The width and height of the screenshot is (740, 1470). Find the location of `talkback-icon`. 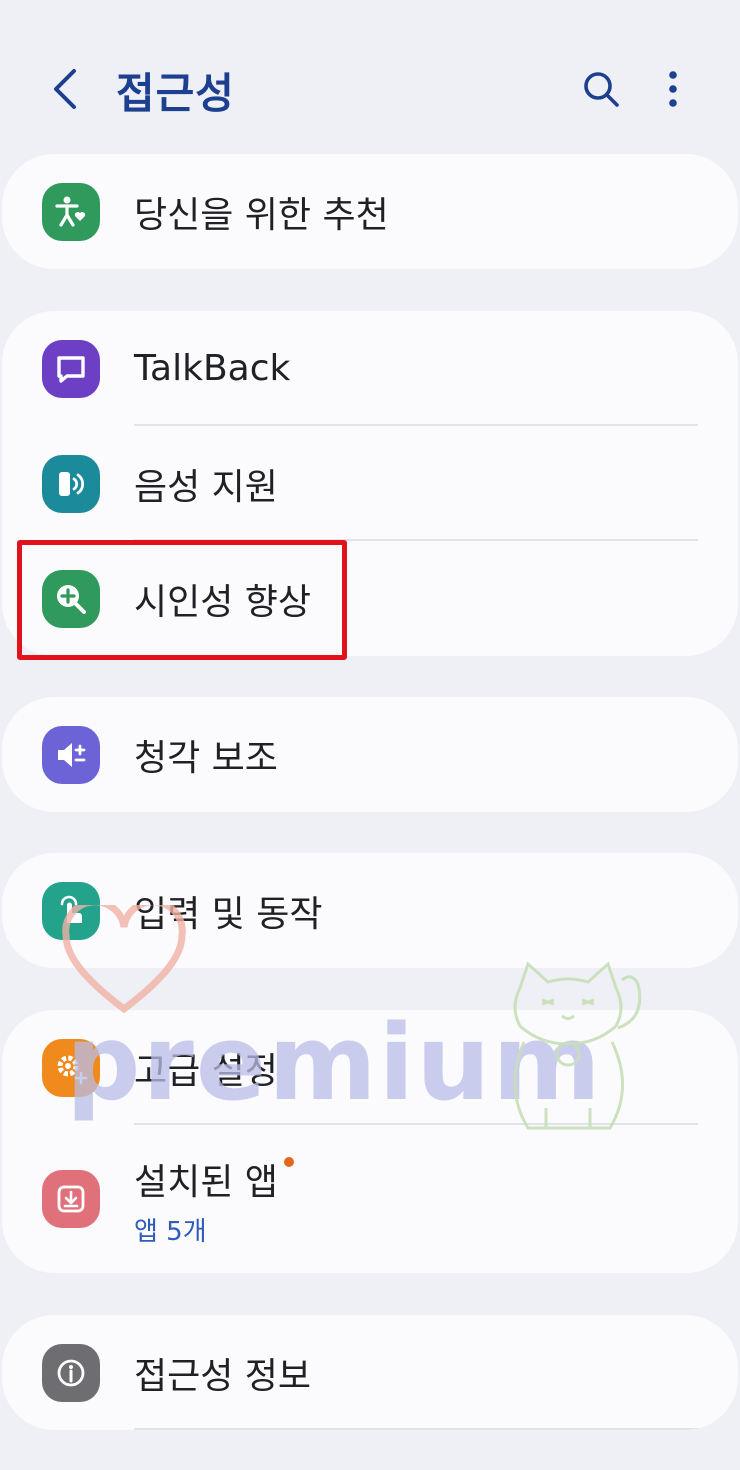

talkback-icon is located at coordinates (71, 368).